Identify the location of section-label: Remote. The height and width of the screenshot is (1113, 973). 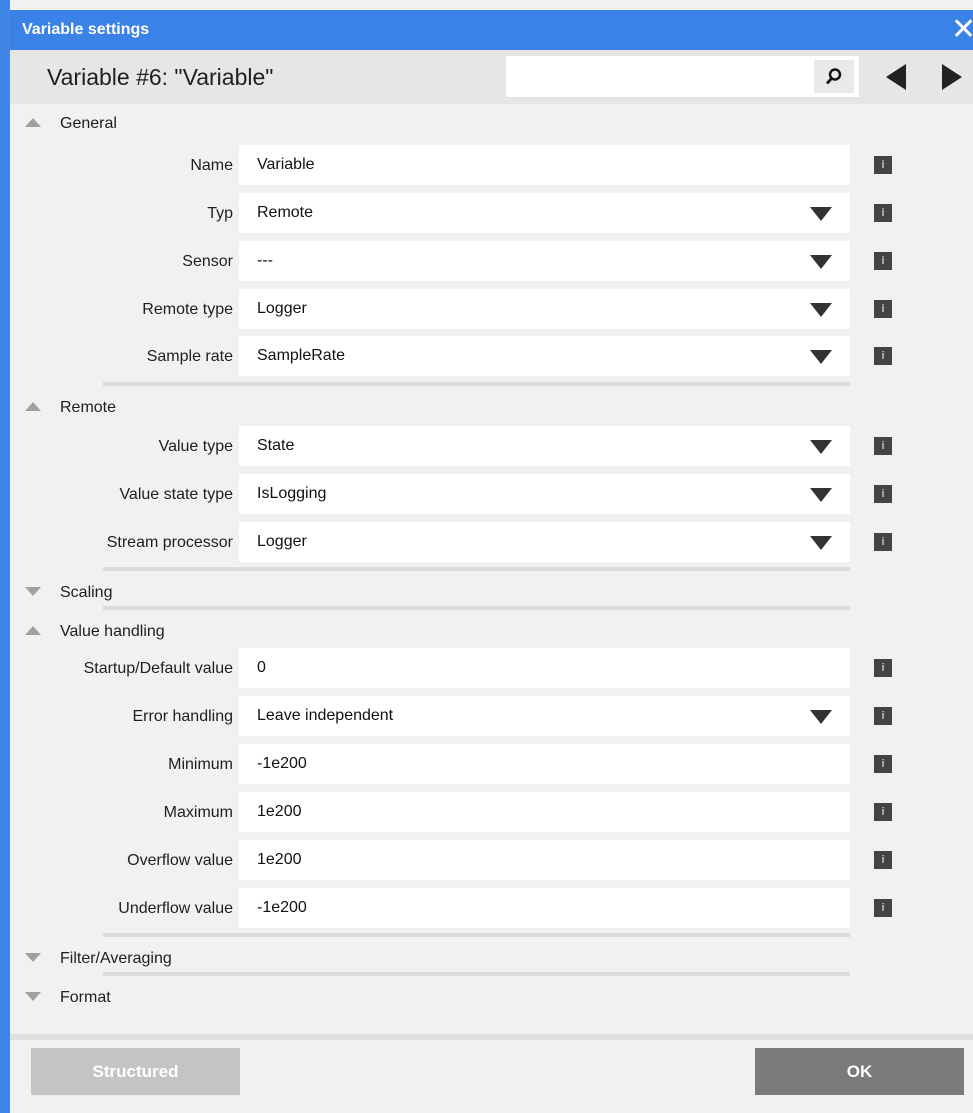
(88, 407).